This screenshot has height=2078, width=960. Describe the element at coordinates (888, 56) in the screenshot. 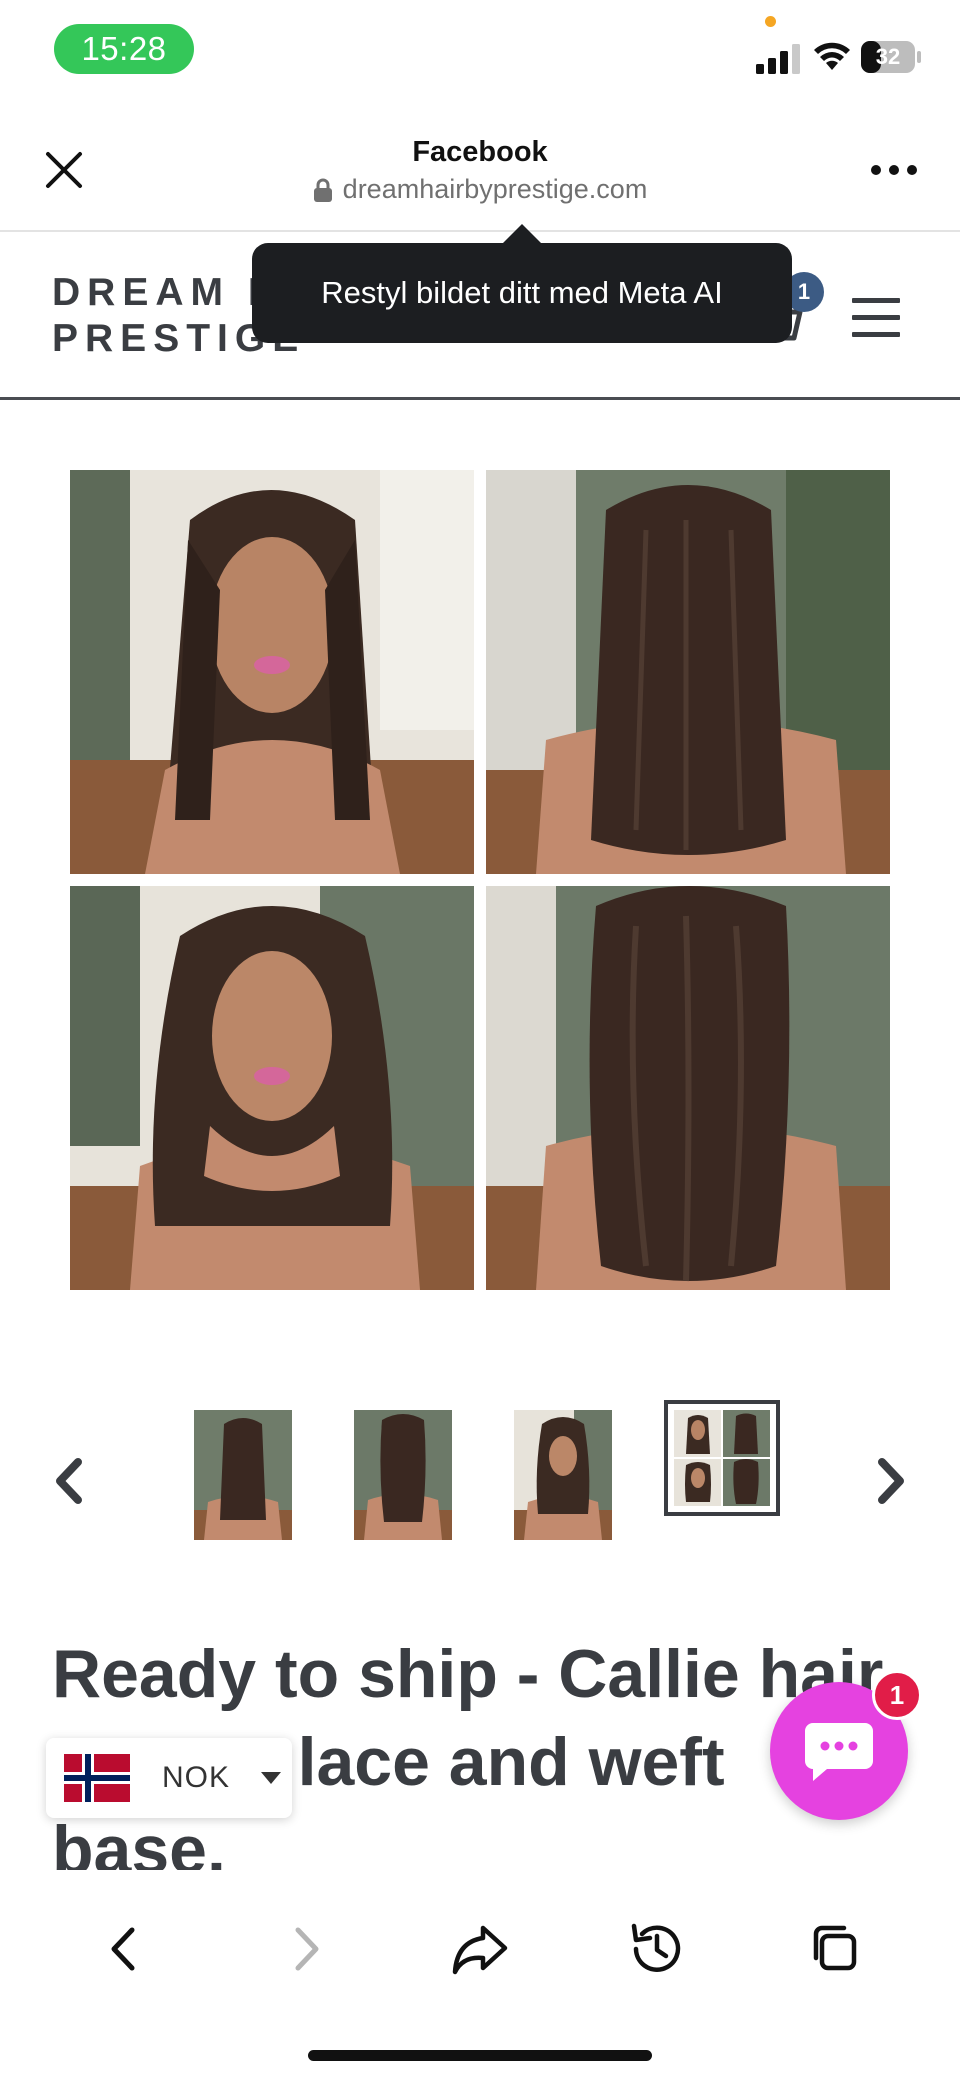

I see `battery-level: 32` at that location.